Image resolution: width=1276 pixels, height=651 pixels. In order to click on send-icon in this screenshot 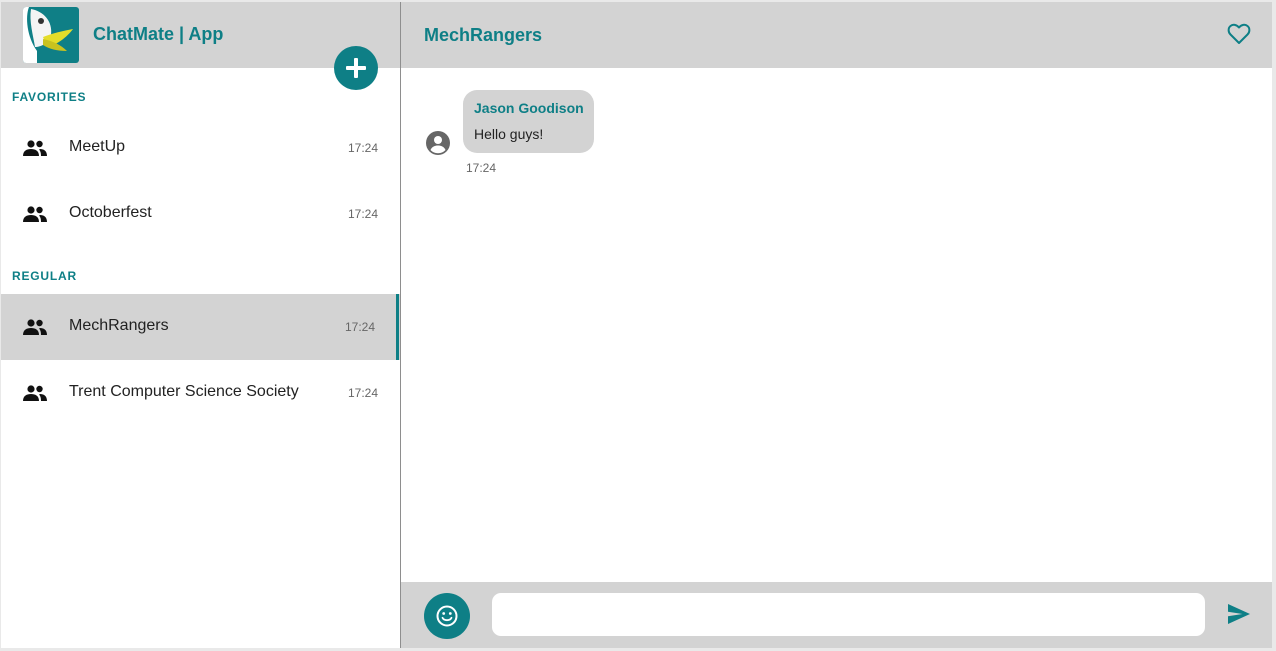, I will do `click(1239, 614)`.